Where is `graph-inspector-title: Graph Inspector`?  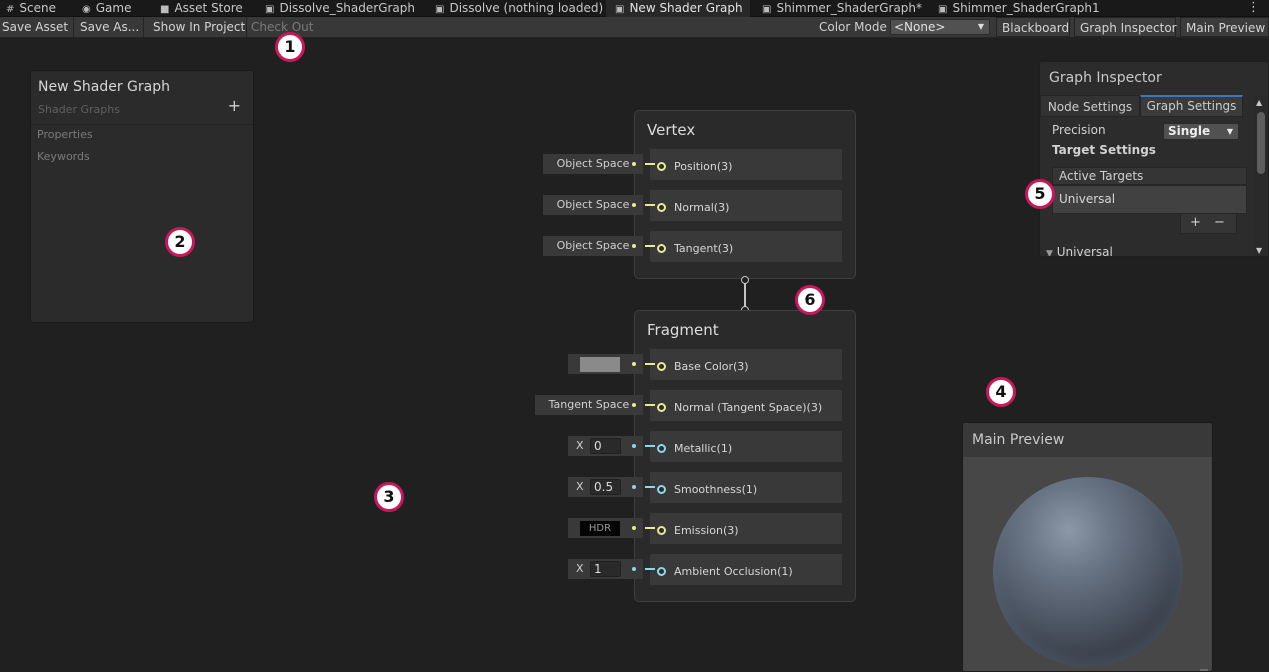
graph-inspector-title: Graph Inspector is located at coordinates (1105, 78).